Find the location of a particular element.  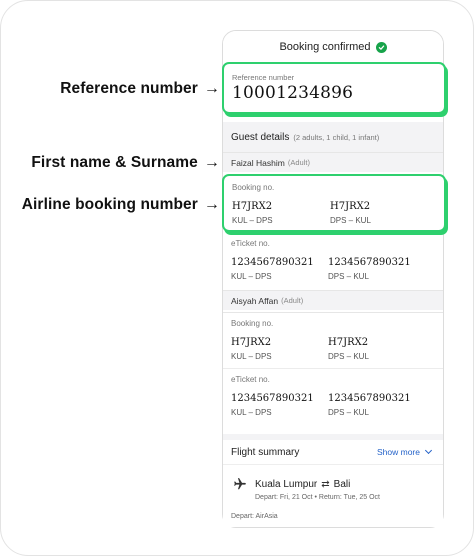

annotation-airline: Airline booking number → is located at coordinates (110, 205).